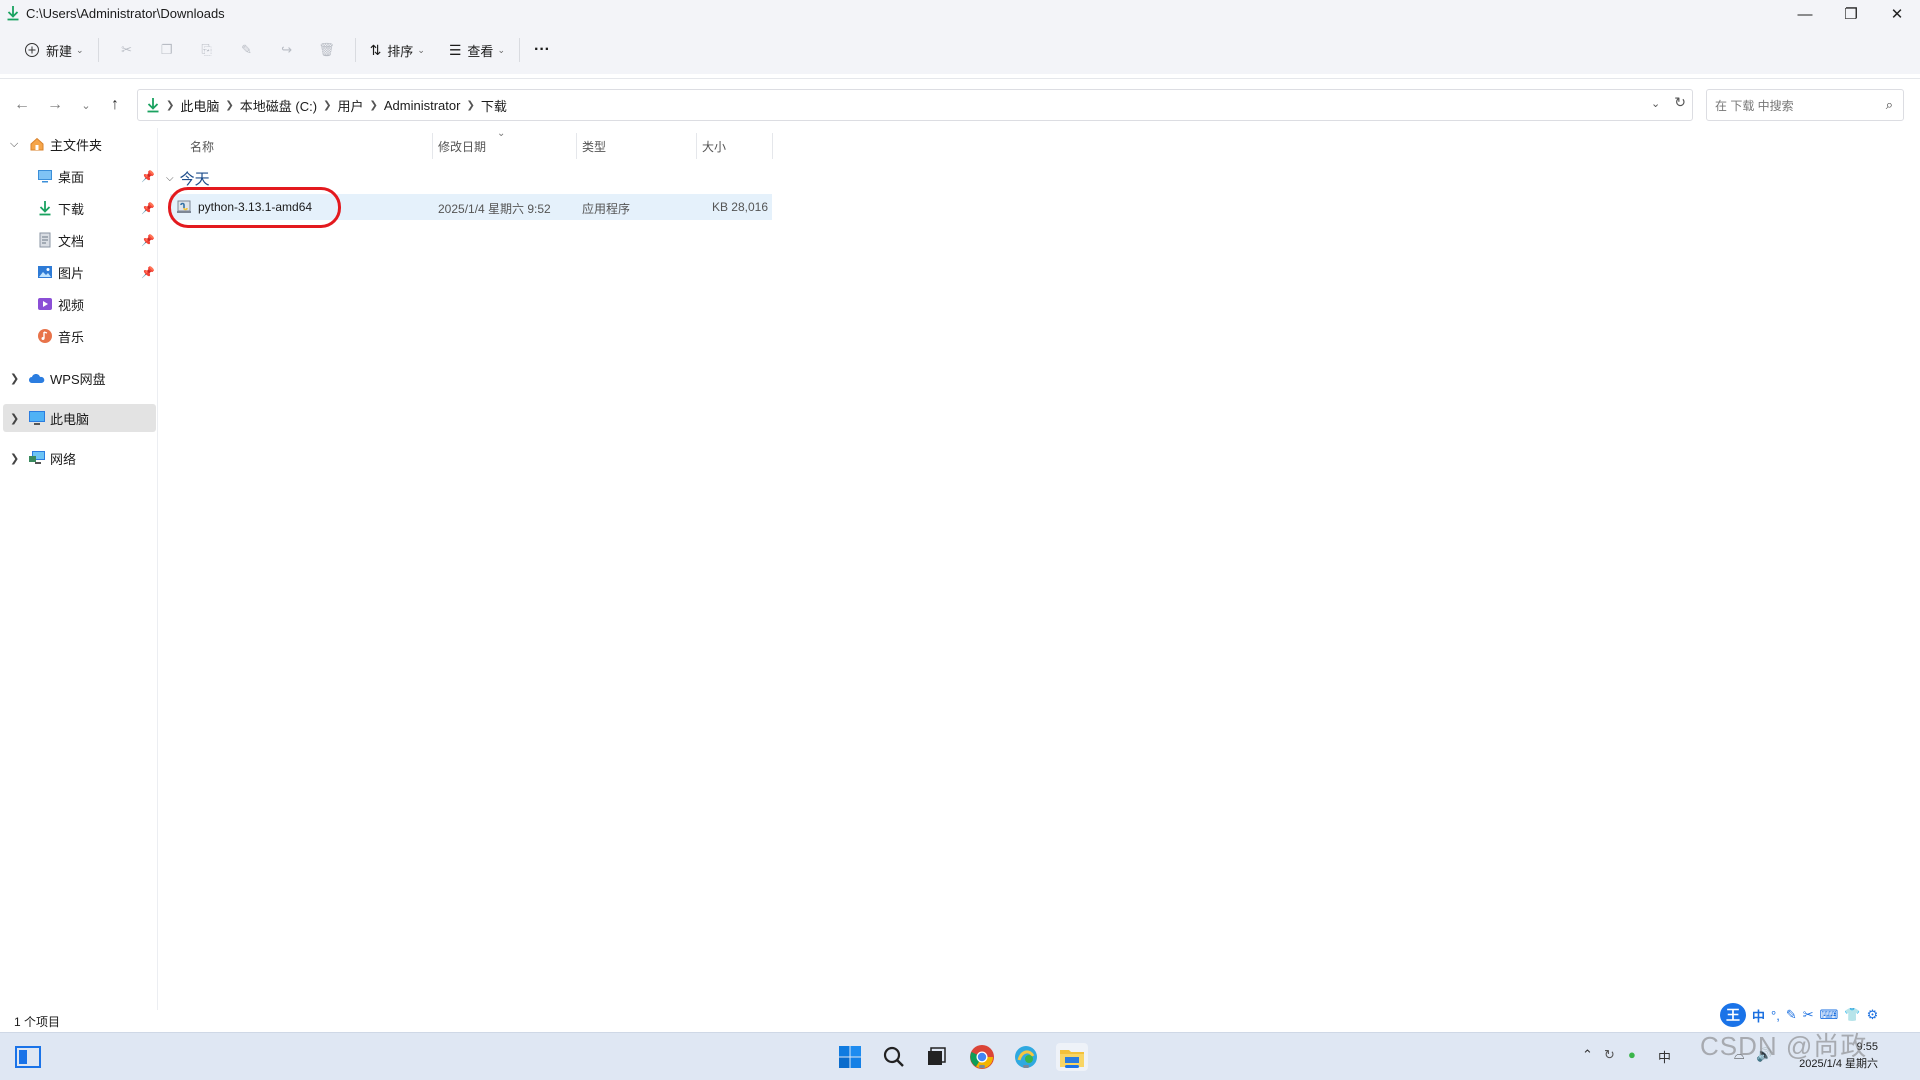  Describe the element at coordinates (542, 50) in the screenshot. I see `more-options-button: ···` at that location.